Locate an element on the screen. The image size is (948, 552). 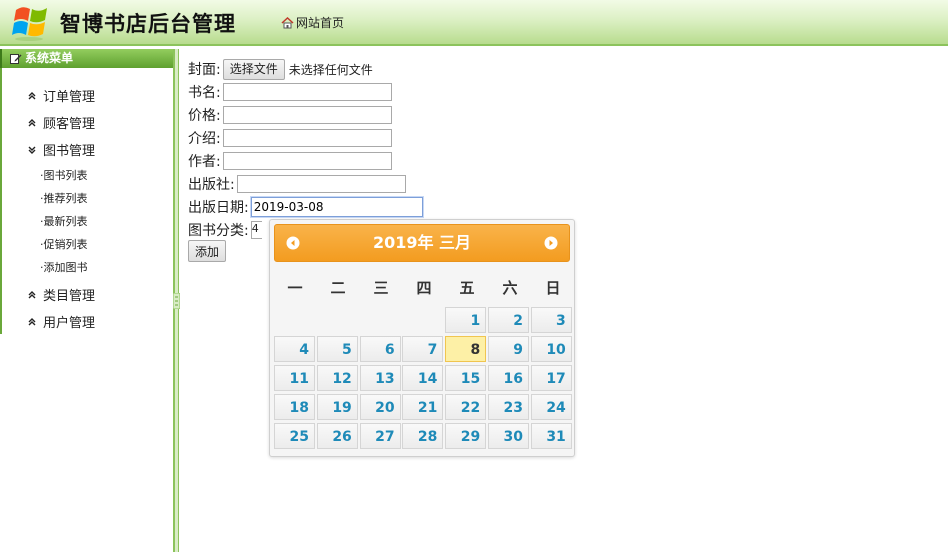
submenu-book-list: ·图书列表 is located at coordinates (64, 175).